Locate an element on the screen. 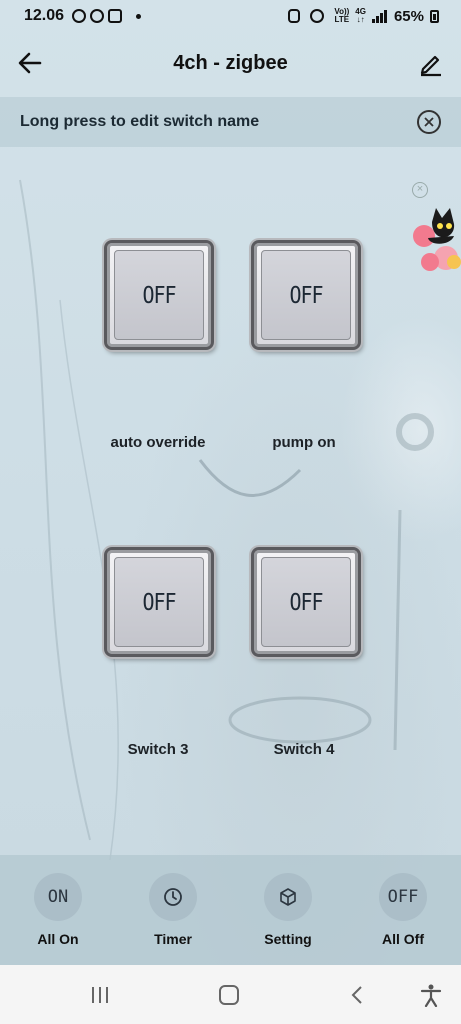 The height and width of the screenshot is (1024, 461). switch-4-button: OFF is located at coordinates (306, 602).